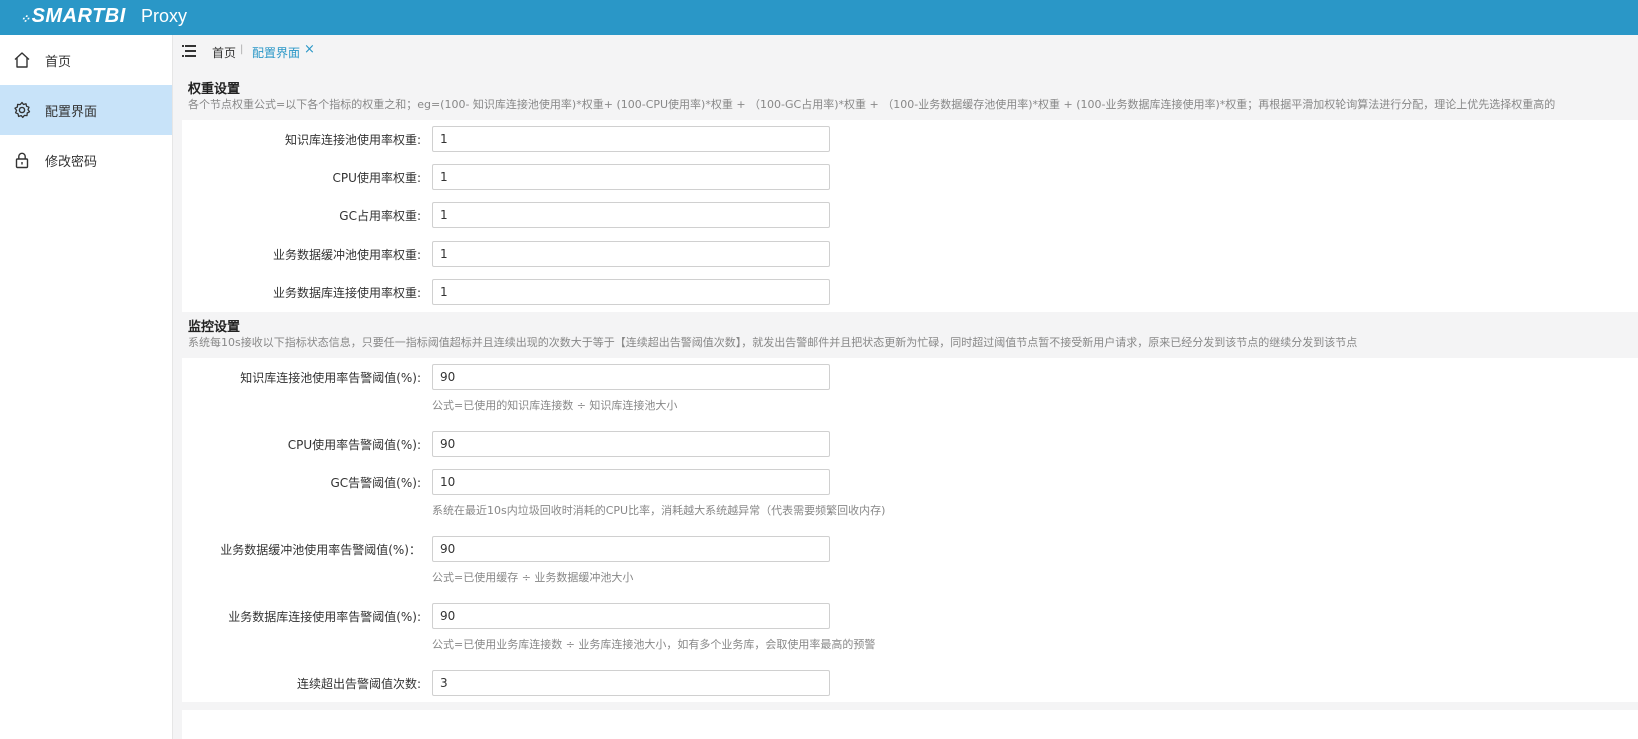  What do you see at coordinates (631, 444) in the screenshot?
I see `cpu-threshold-input` at bounding box center [631, 444].